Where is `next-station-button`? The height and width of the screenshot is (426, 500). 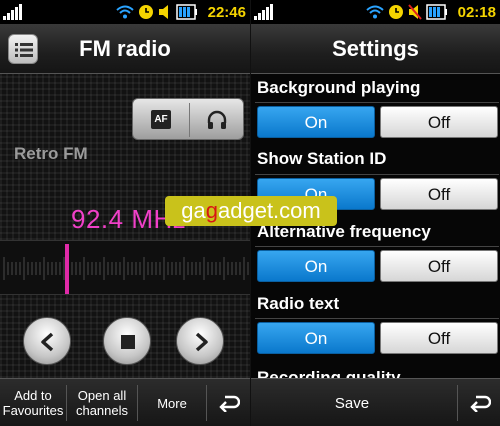 next-station-button is located at coordinates (200, 341).